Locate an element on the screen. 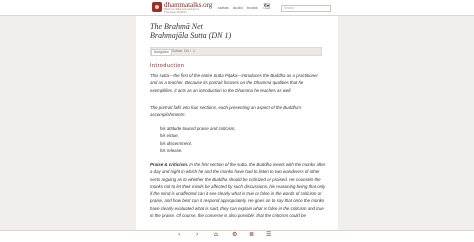 This screenshot has height=242, width=474. nav-audio: audio is located at coordinates (238, 7).